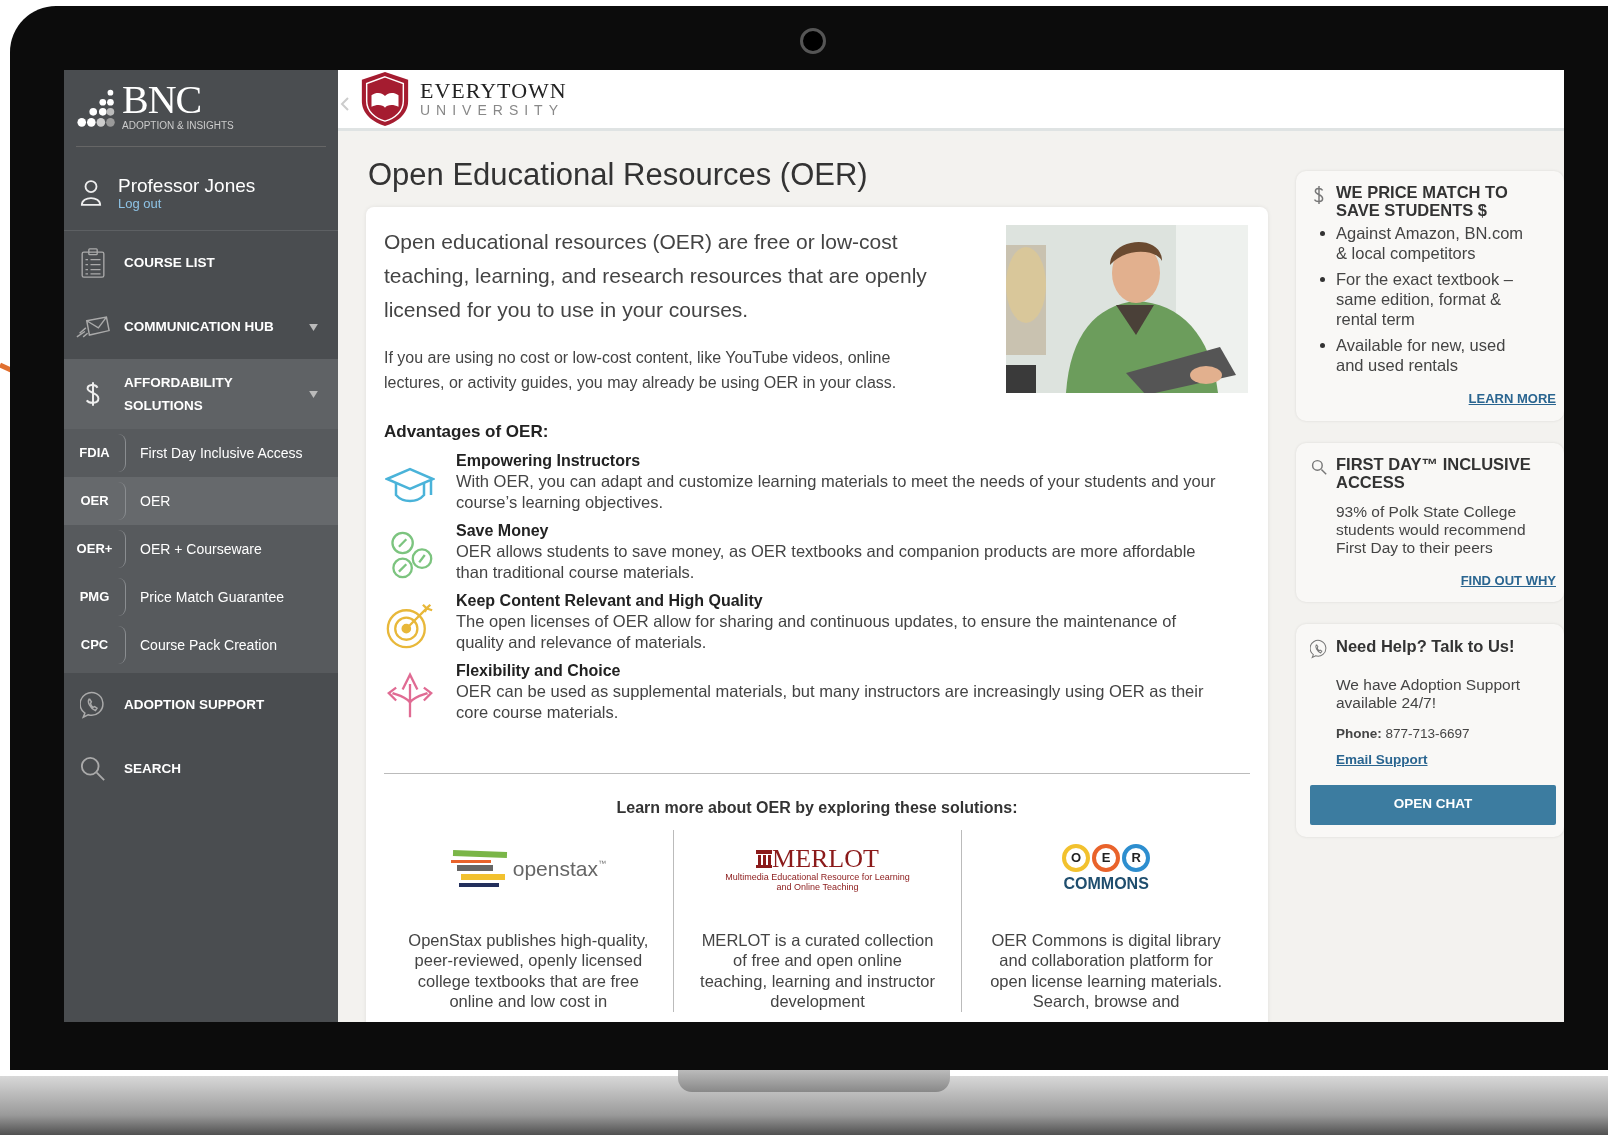 This screenshot has height=1135, width=1608. I want to click on card-link: FIND OUT WHY, so click(1508, 580).